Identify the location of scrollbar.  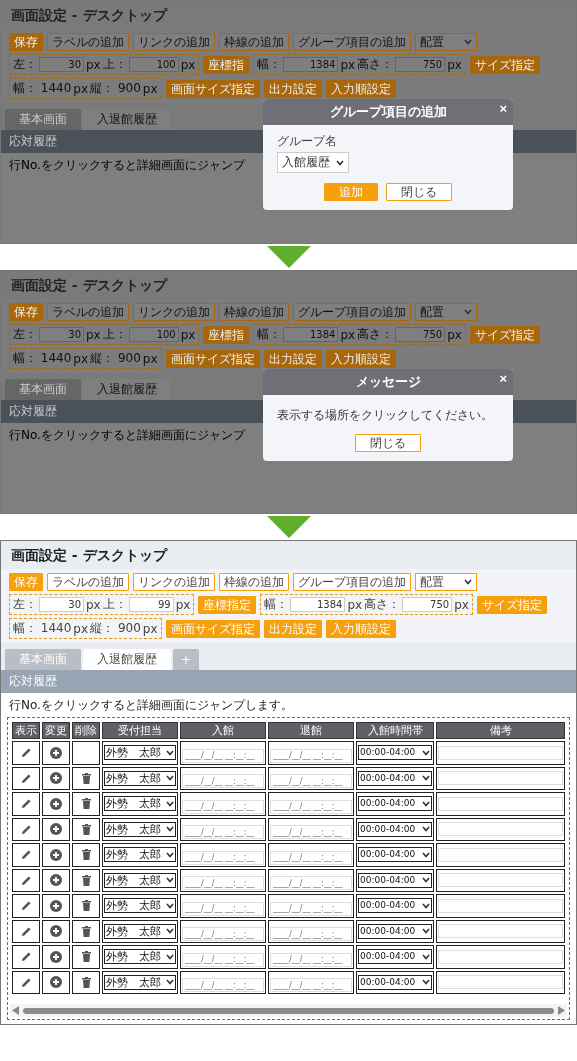
(288, 1010).